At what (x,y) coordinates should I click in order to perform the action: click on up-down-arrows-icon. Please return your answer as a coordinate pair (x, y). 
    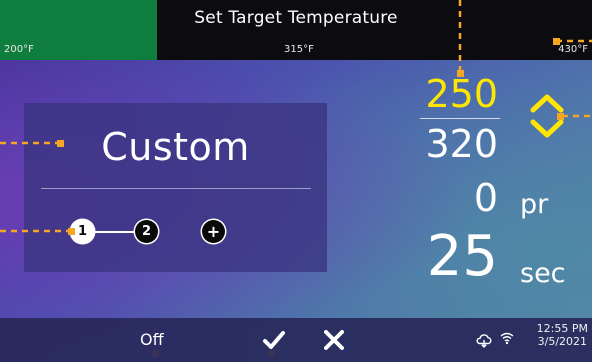
    Looking at the image, I should click on (547, 116).